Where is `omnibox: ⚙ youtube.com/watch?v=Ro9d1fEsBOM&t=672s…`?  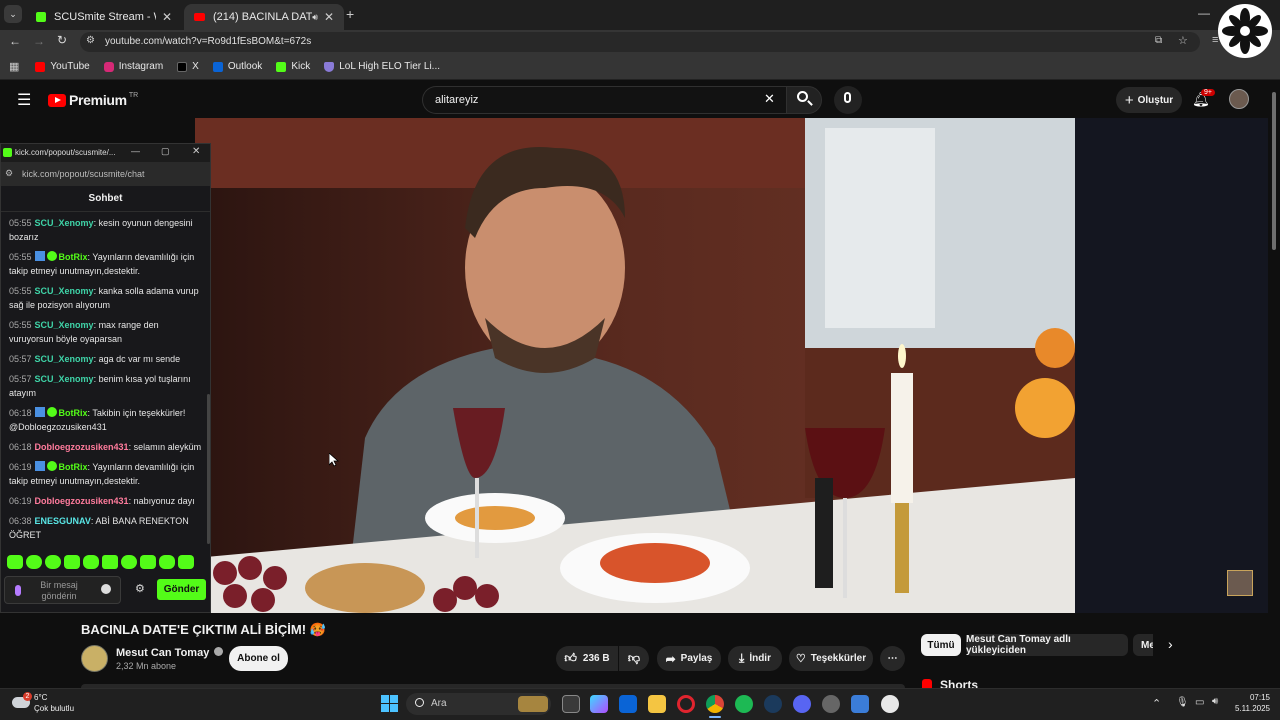 omnibox: ⚙ youtube.com/watch?v=Ro9d1fEsBOM&t=672s… is located at coordinates (640, 42).